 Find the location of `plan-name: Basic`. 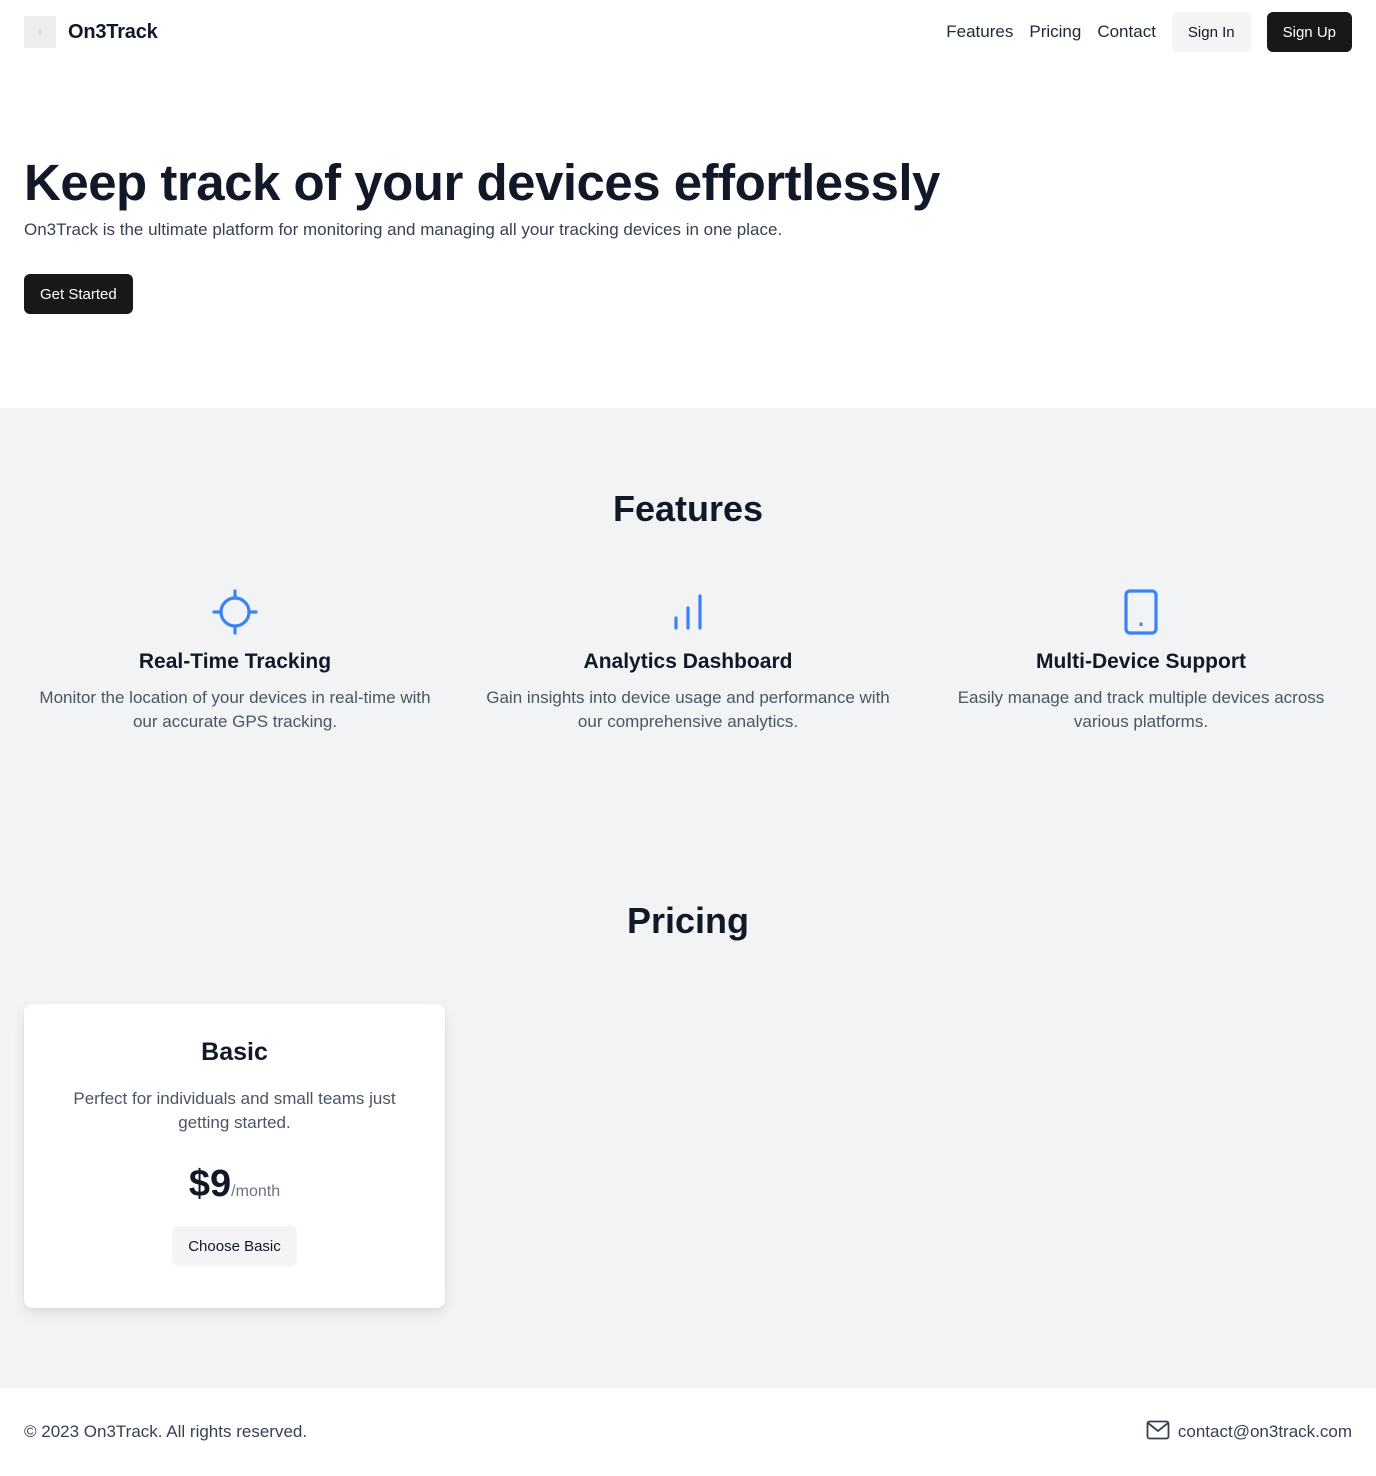

plan-name: Basic is located at coordinates (234, 1052).